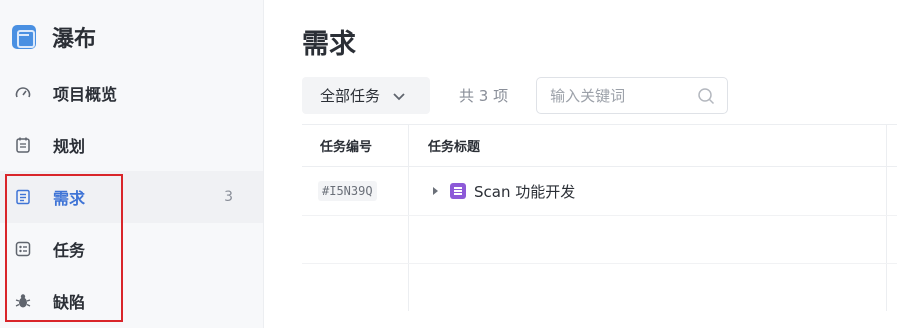  What do you see at coordinates (131, 301) in the screenshot?
I see `sidebar-item-bugs: 缺陷` at bounding box center [131, 301].